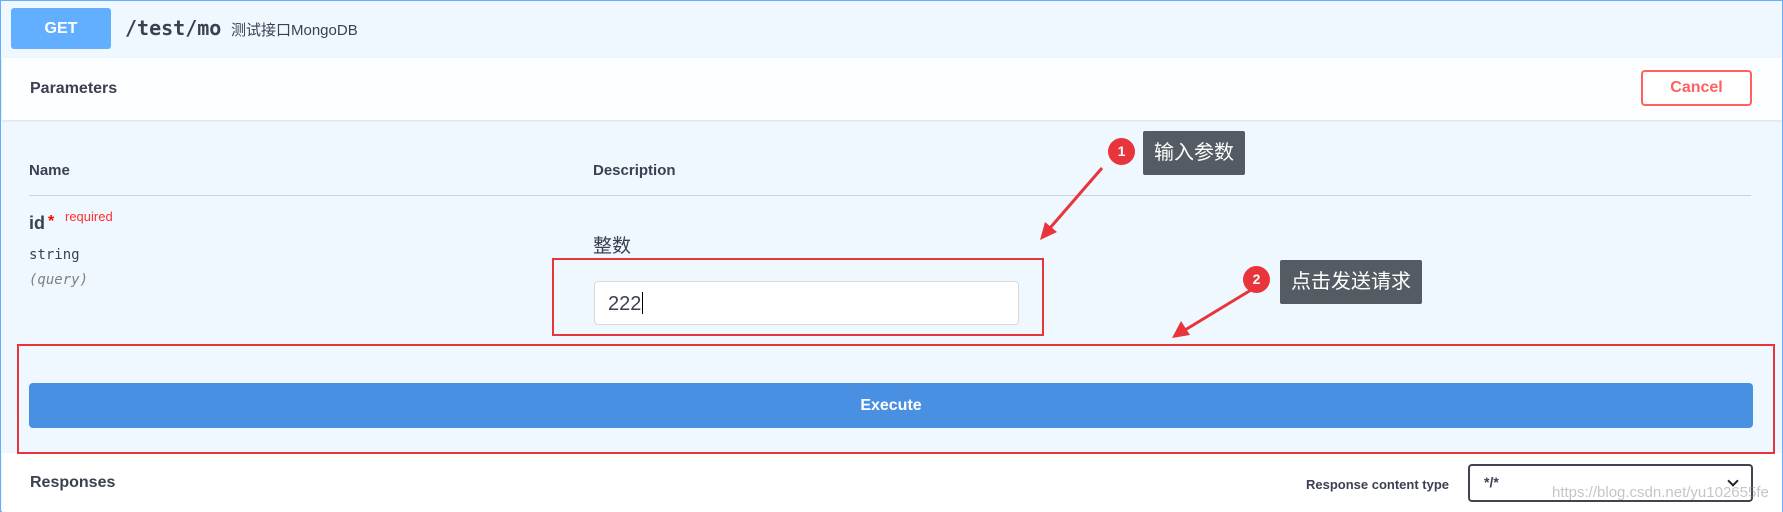 The image size is (1783, 512). I want to click on operation-summary: GET /test/mo 测试接口MongoDB, so click(891, 29).